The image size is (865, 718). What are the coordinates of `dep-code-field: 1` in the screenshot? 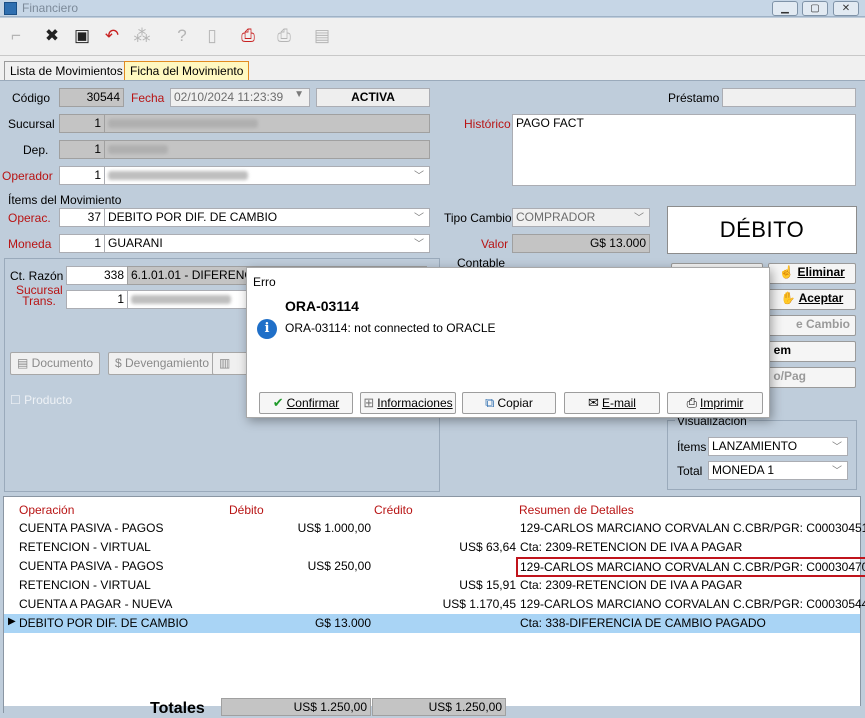 It's located at (82, 149).